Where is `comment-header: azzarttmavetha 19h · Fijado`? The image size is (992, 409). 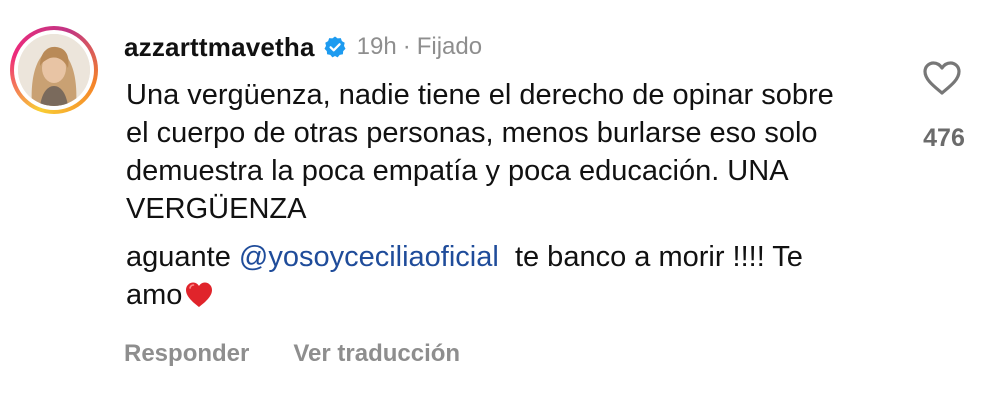
comment-header: azzarttmavetha 19h · Fijado is located at coordinates (303, 47).